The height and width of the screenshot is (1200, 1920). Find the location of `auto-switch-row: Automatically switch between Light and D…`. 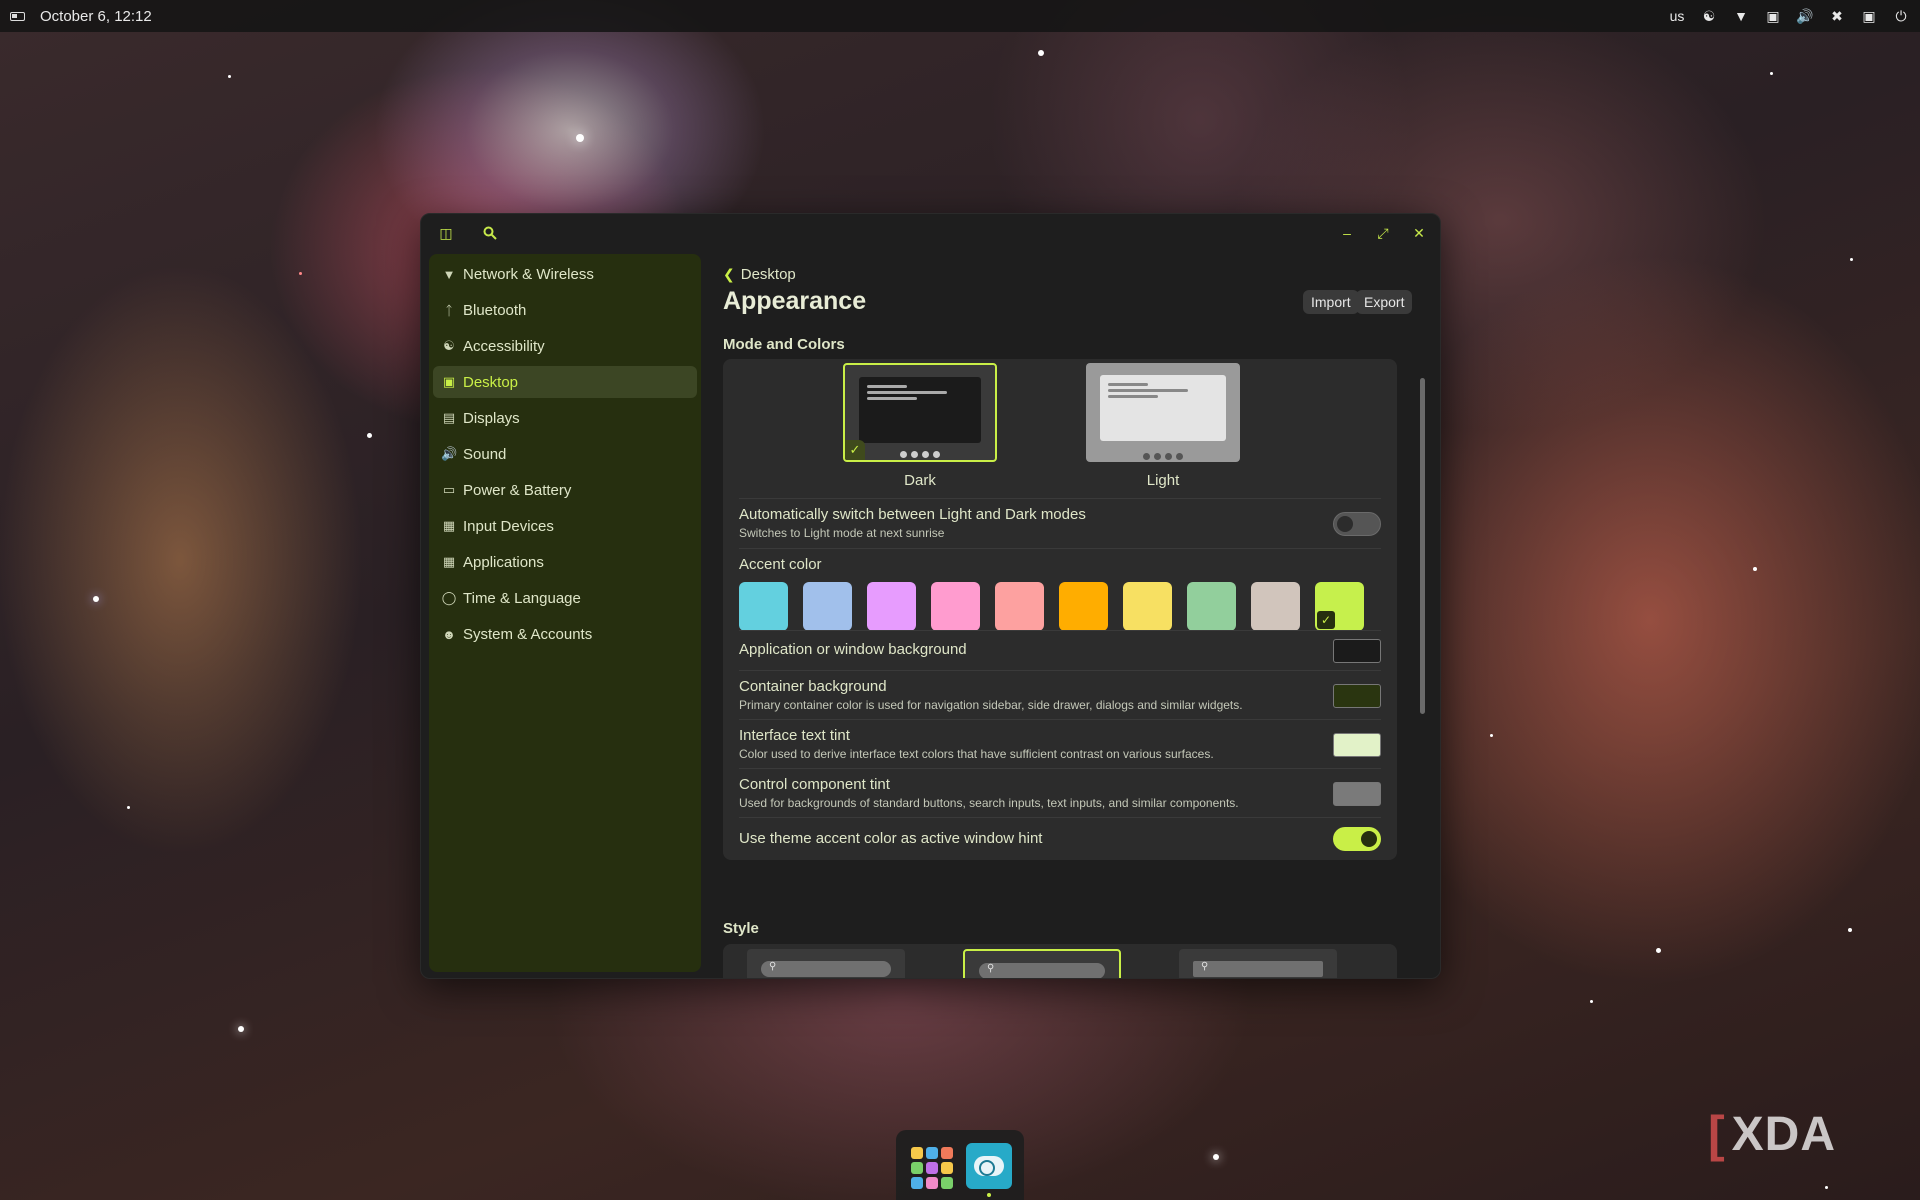

auto-switch-row: Automatically switch between Light and D… is located at coordinates (1060, 523).